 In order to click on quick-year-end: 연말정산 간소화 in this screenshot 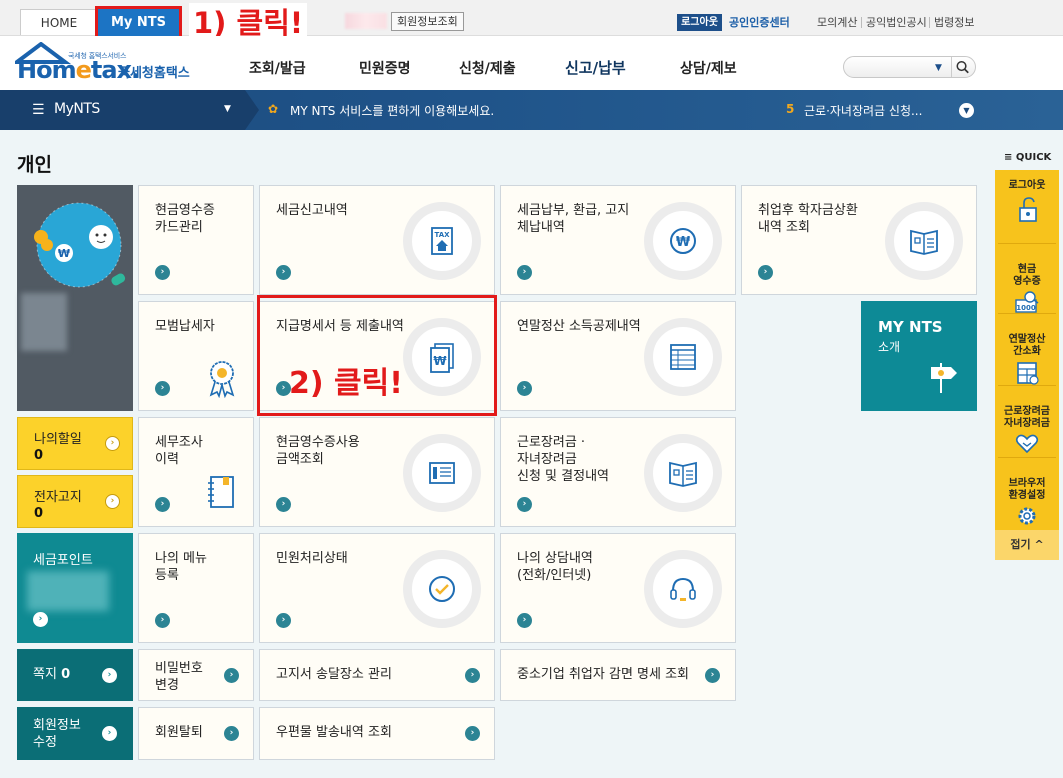, I will do `click(1027, 360)`.